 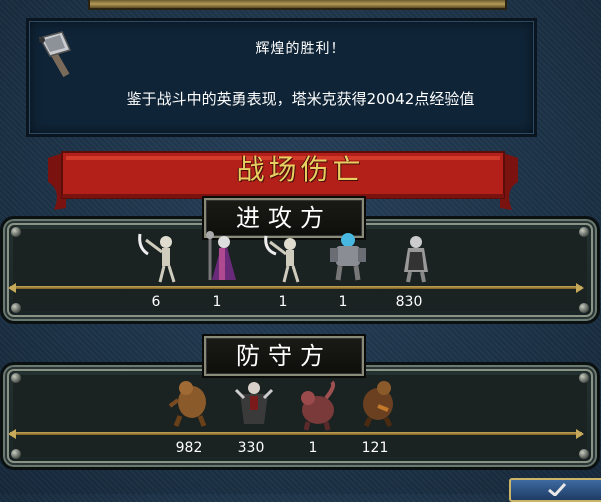 I want to click on defender-count: 121, so click(x=375, y=448).